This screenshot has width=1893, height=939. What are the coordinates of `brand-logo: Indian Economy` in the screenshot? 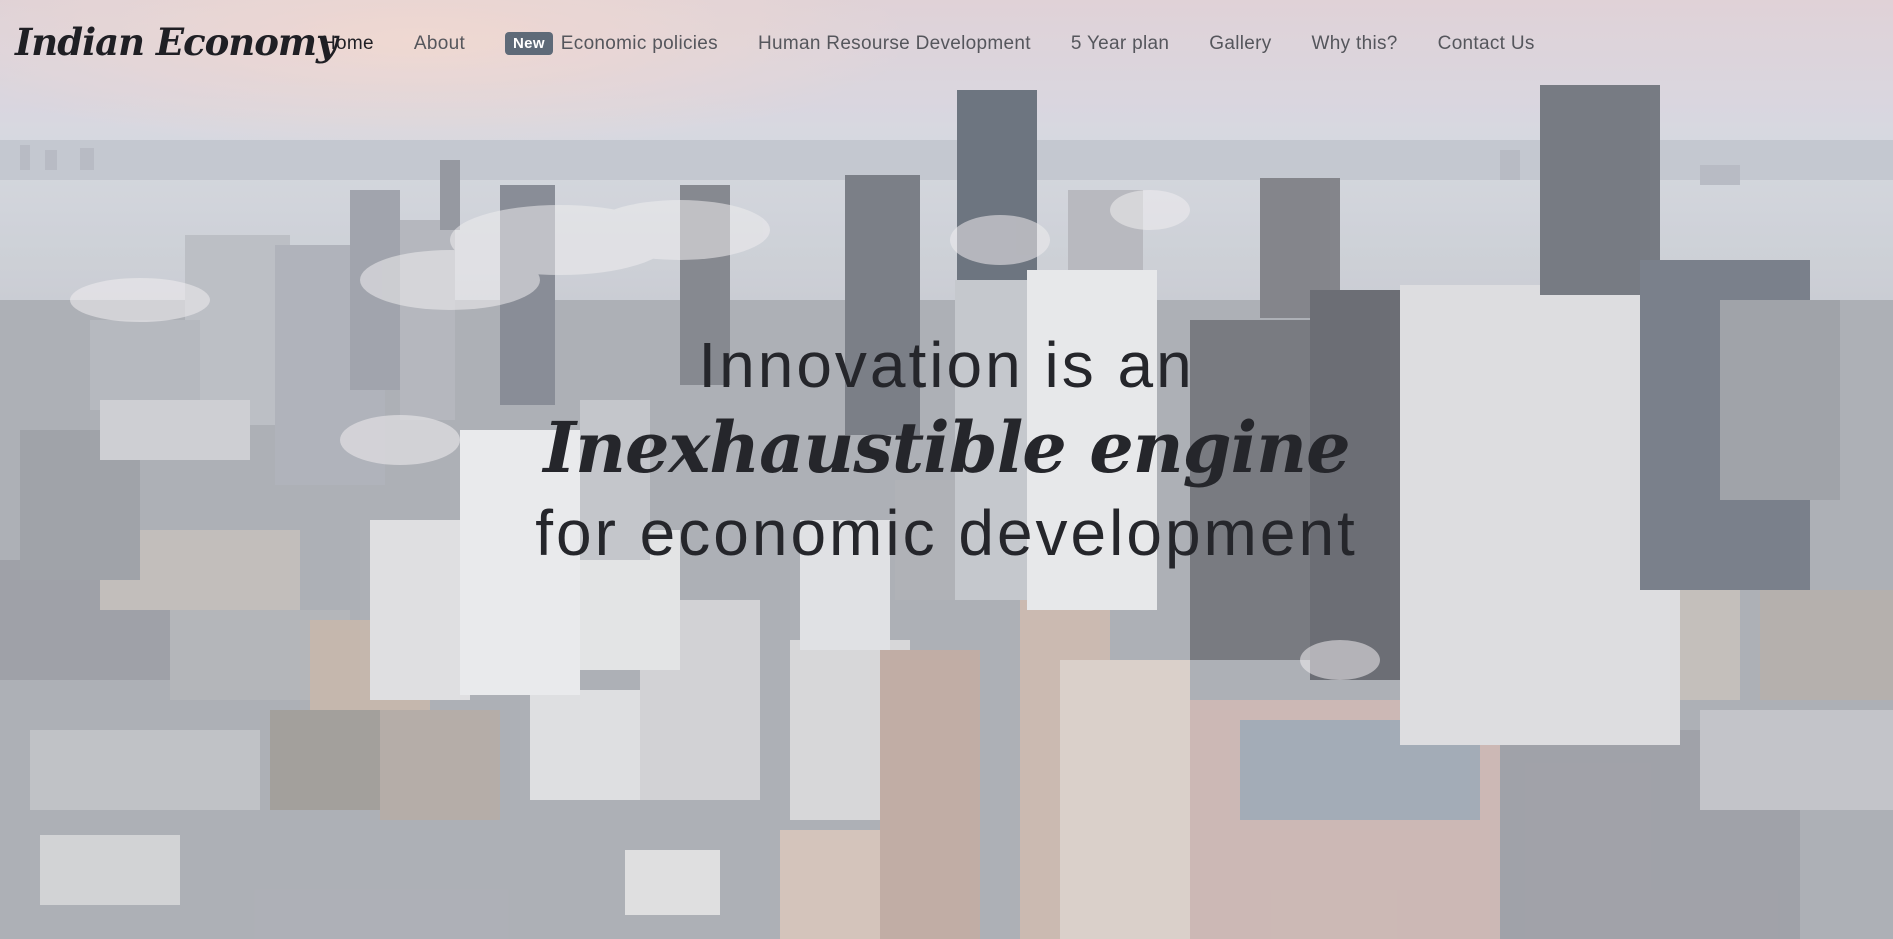 It's located at (176, 42).